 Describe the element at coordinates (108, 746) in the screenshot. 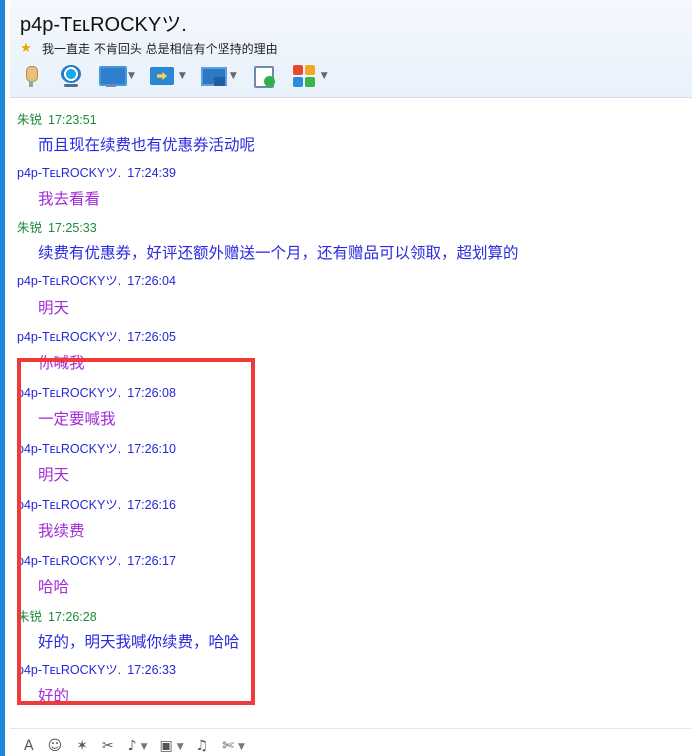

I see `screenshot-icon: ✂` at that location.